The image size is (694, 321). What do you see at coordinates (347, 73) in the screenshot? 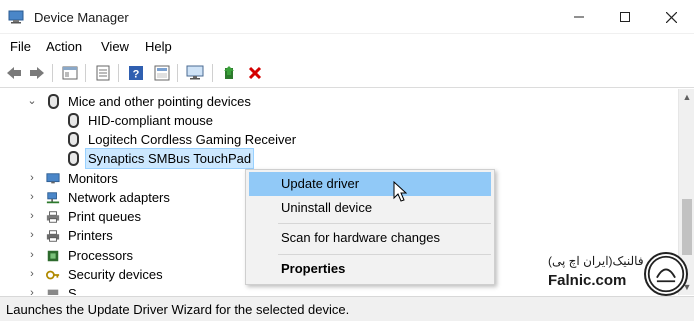
I see `toolbar: ?` at bounding box center [347, 73].